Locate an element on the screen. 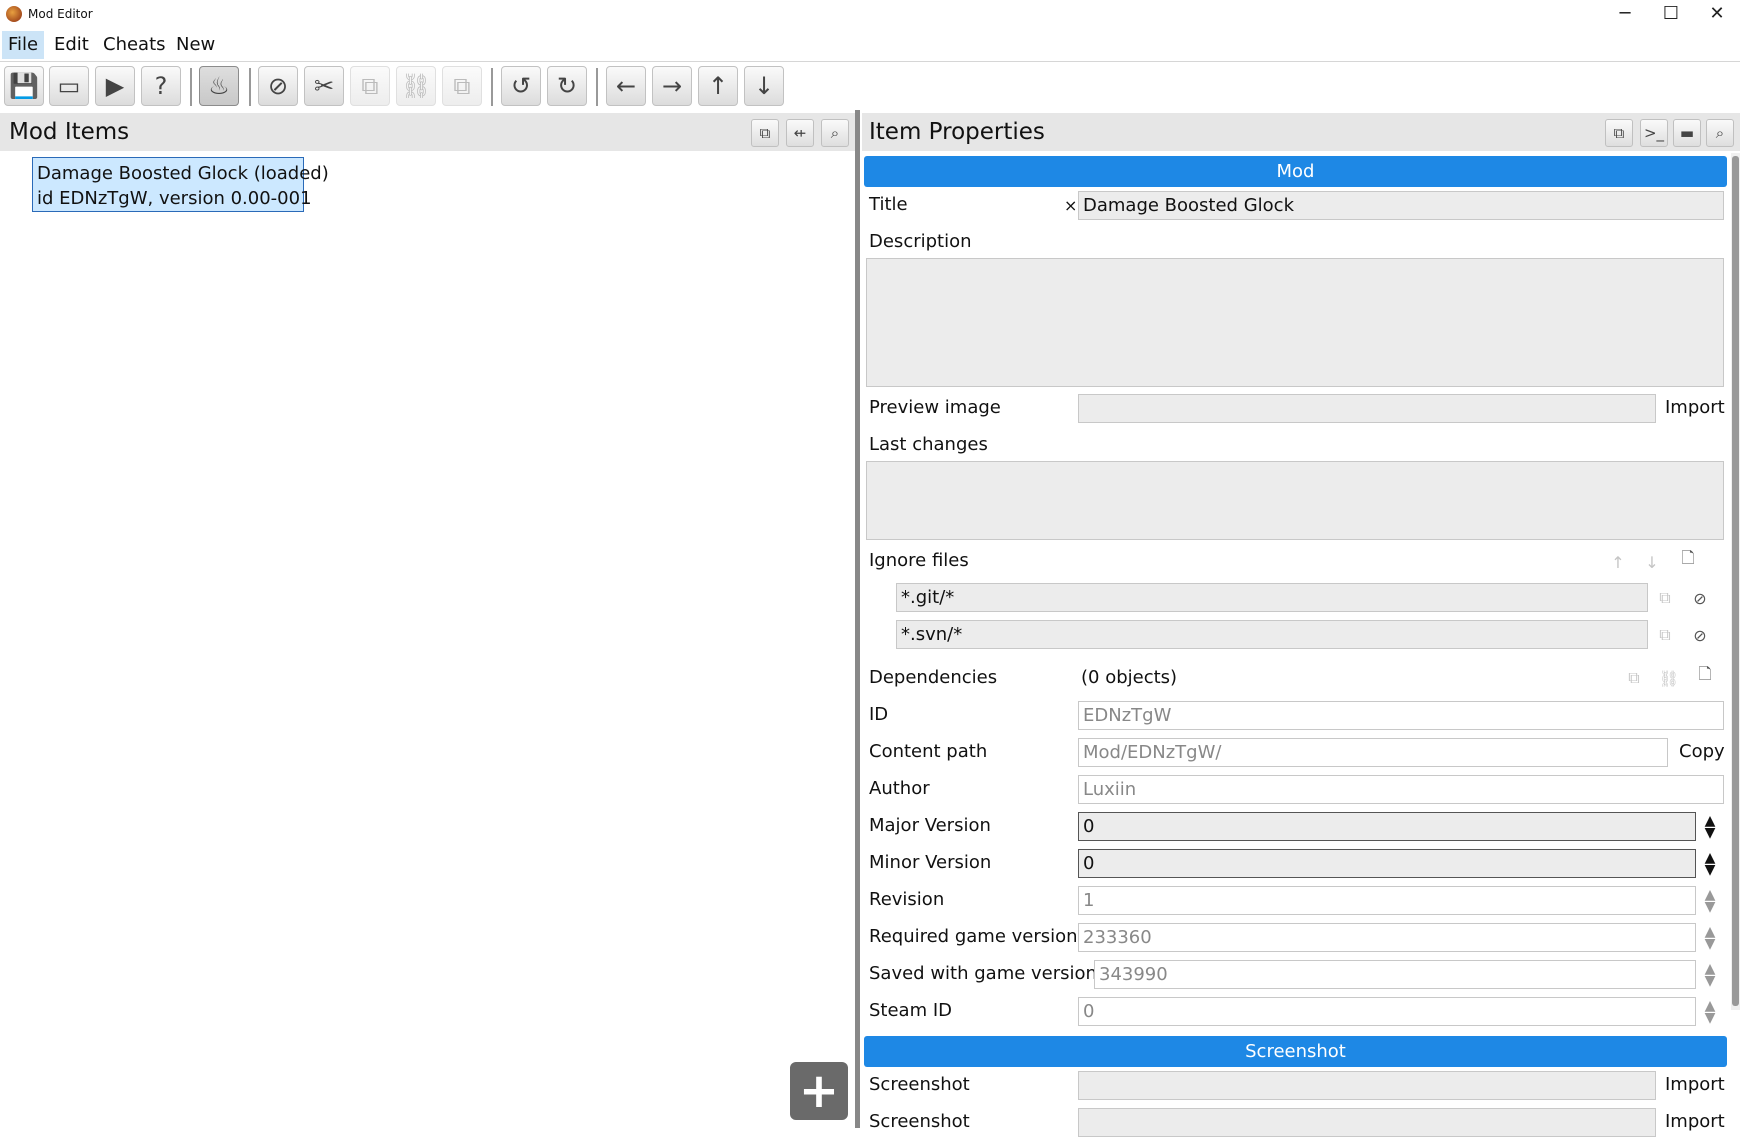  arrow-left-icon: ← is located at coordinates (626, 86).